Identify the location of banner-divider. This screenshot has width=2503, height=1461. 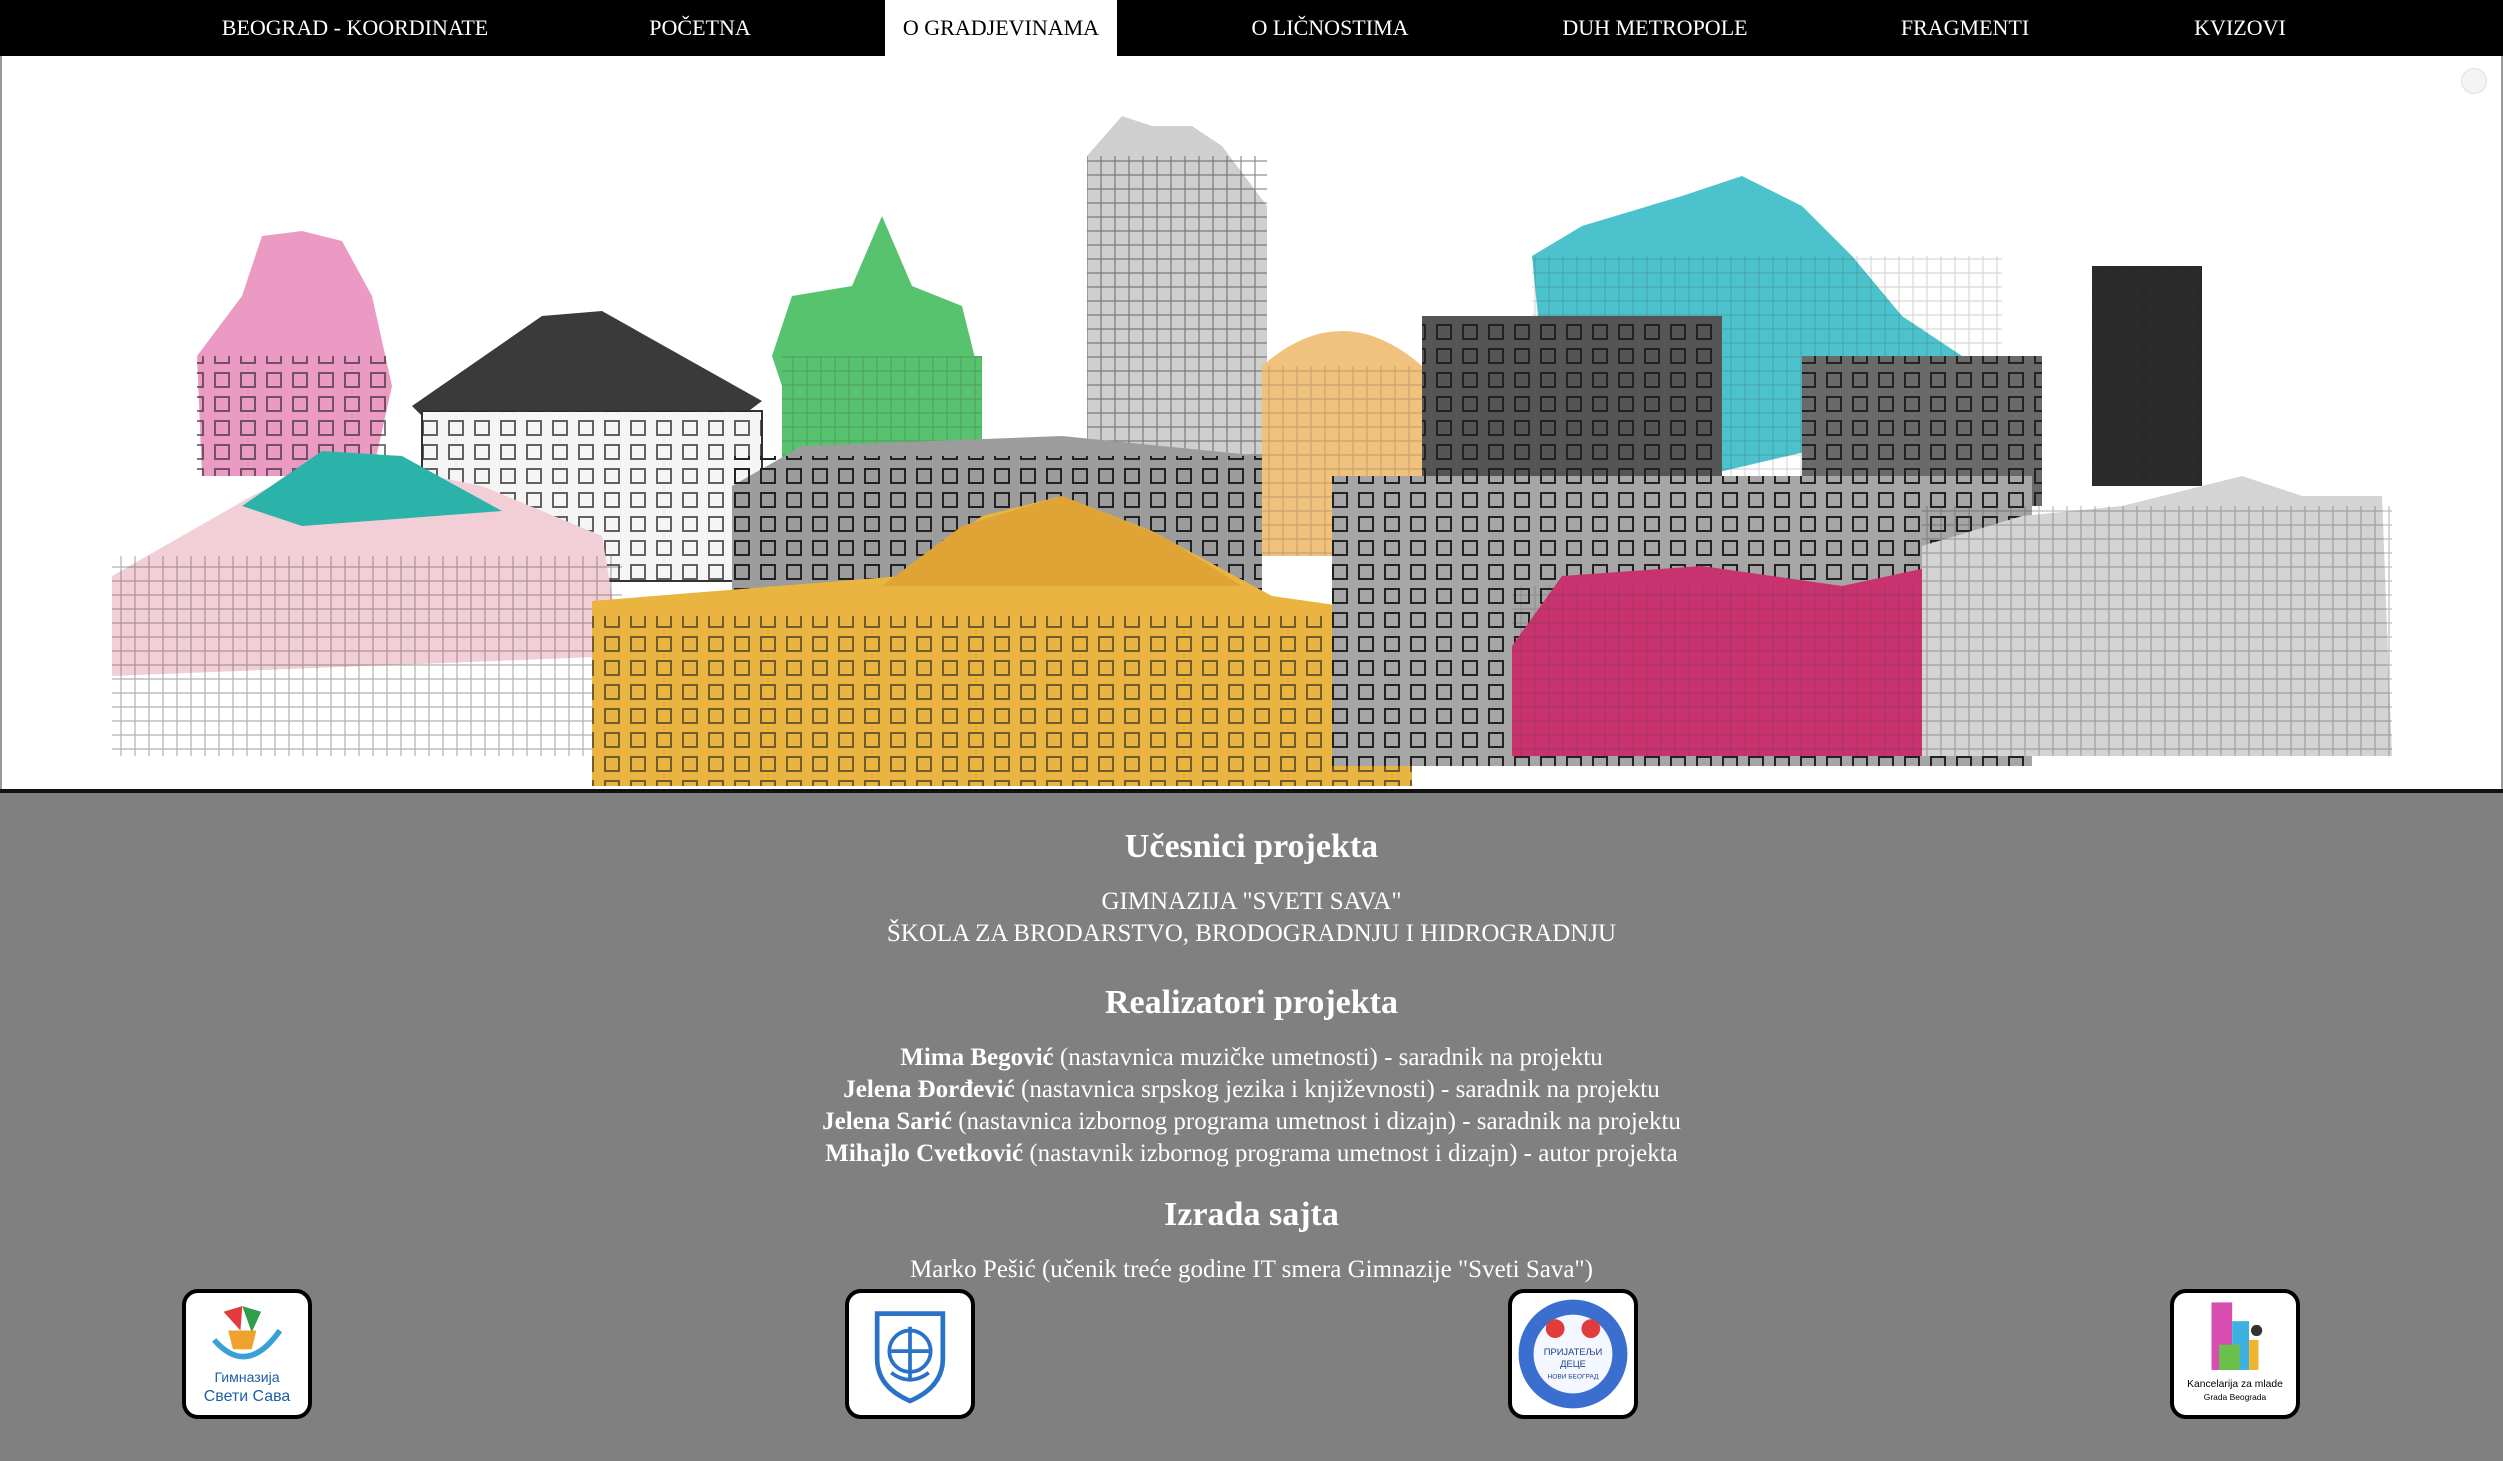
(1251, 791).